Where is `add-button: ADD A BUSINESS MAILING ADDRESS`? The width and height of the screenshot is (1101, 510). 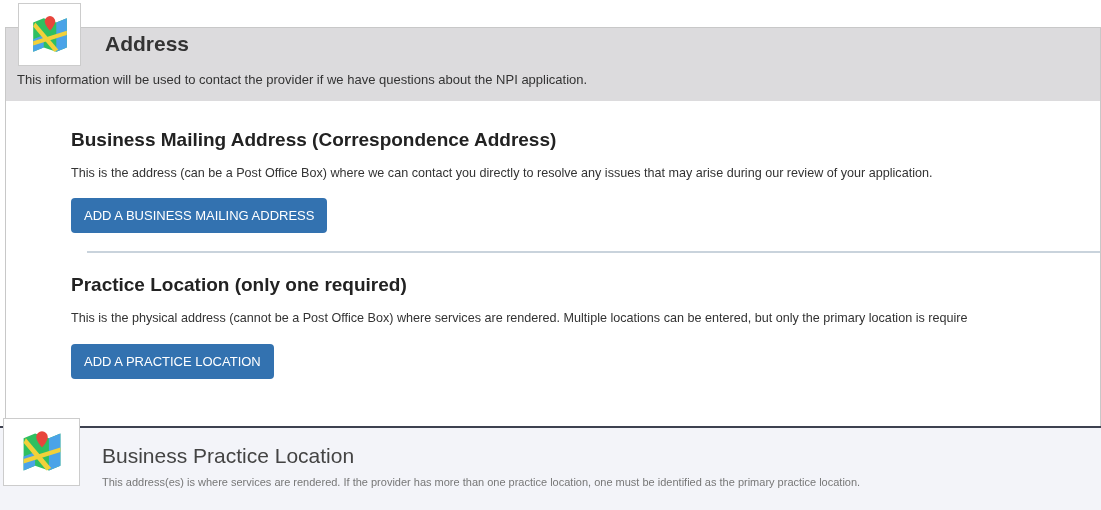 add-button: ADD A BUSINESS MAILING ADDRESS is located at coordinates (199, 216).